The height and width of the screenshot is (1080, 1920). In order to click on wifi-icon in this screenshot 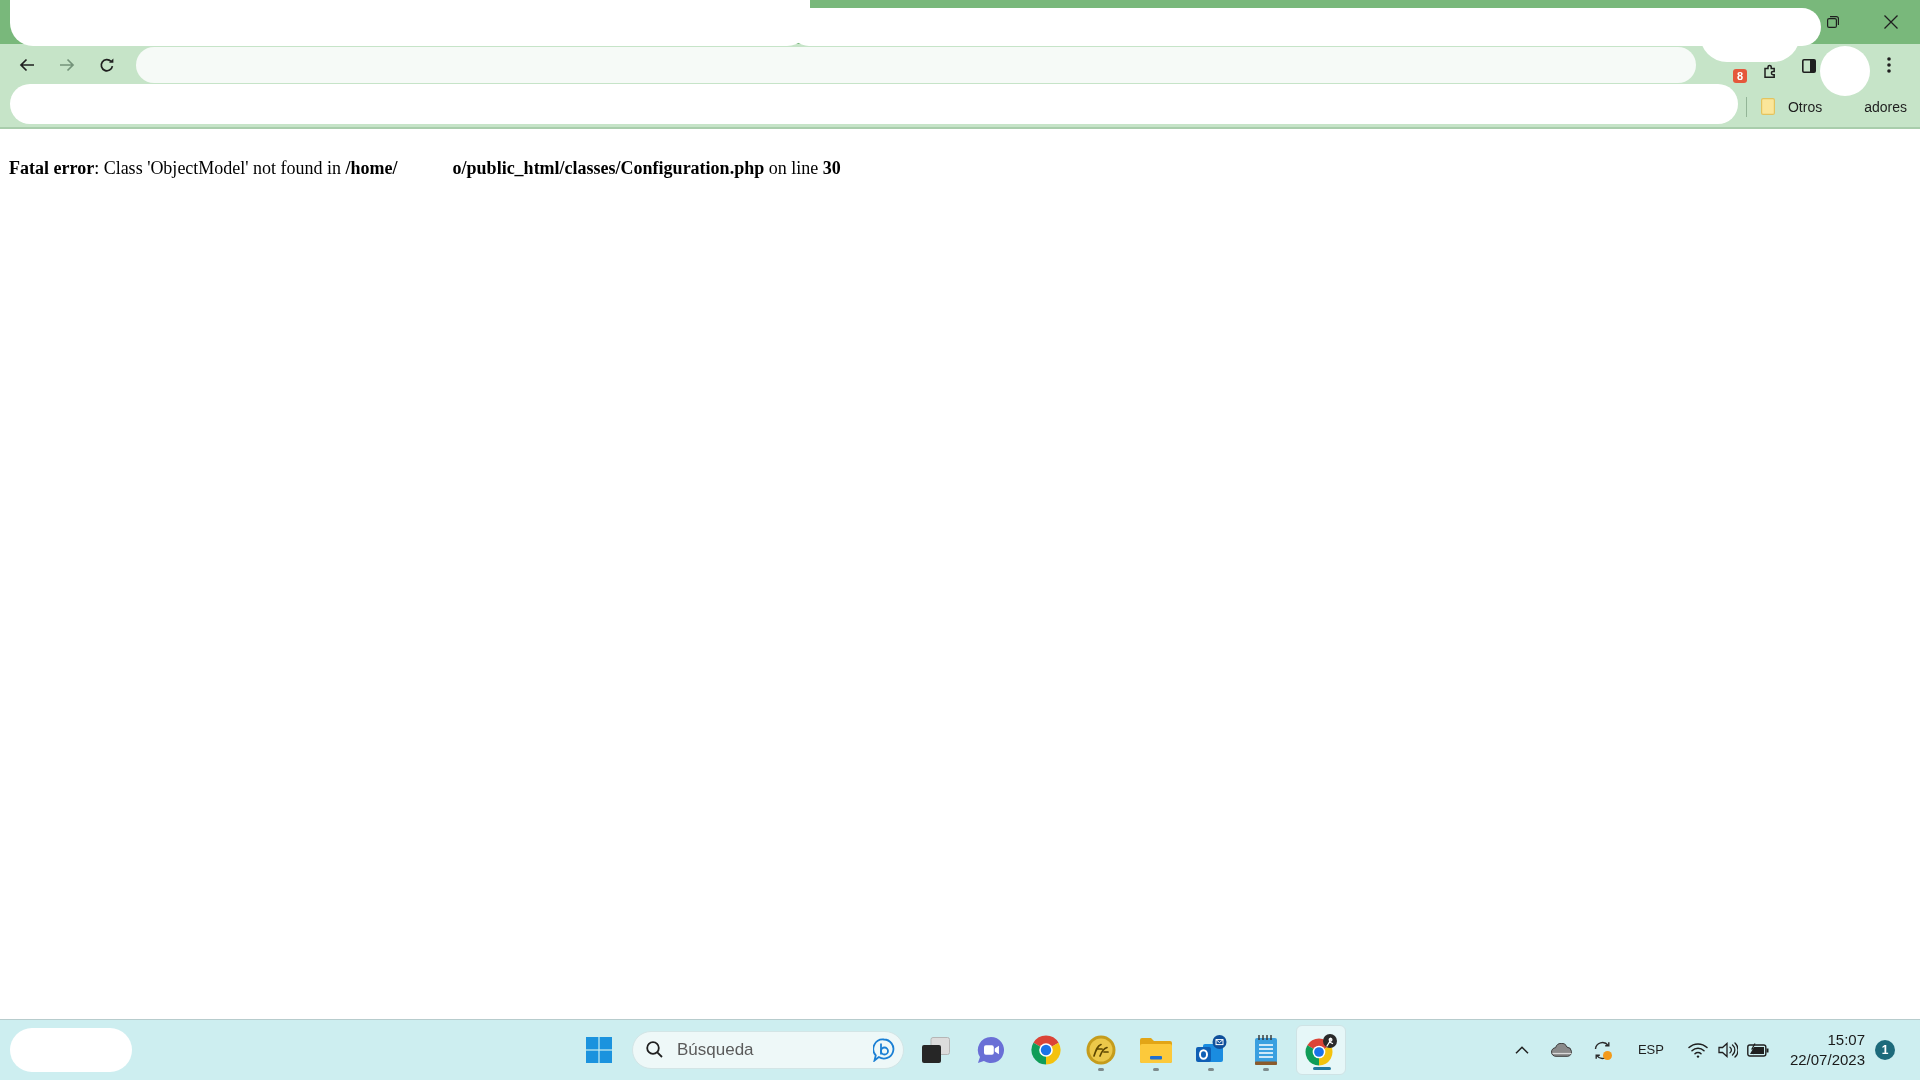, I will do `click(1697, 1050)`.